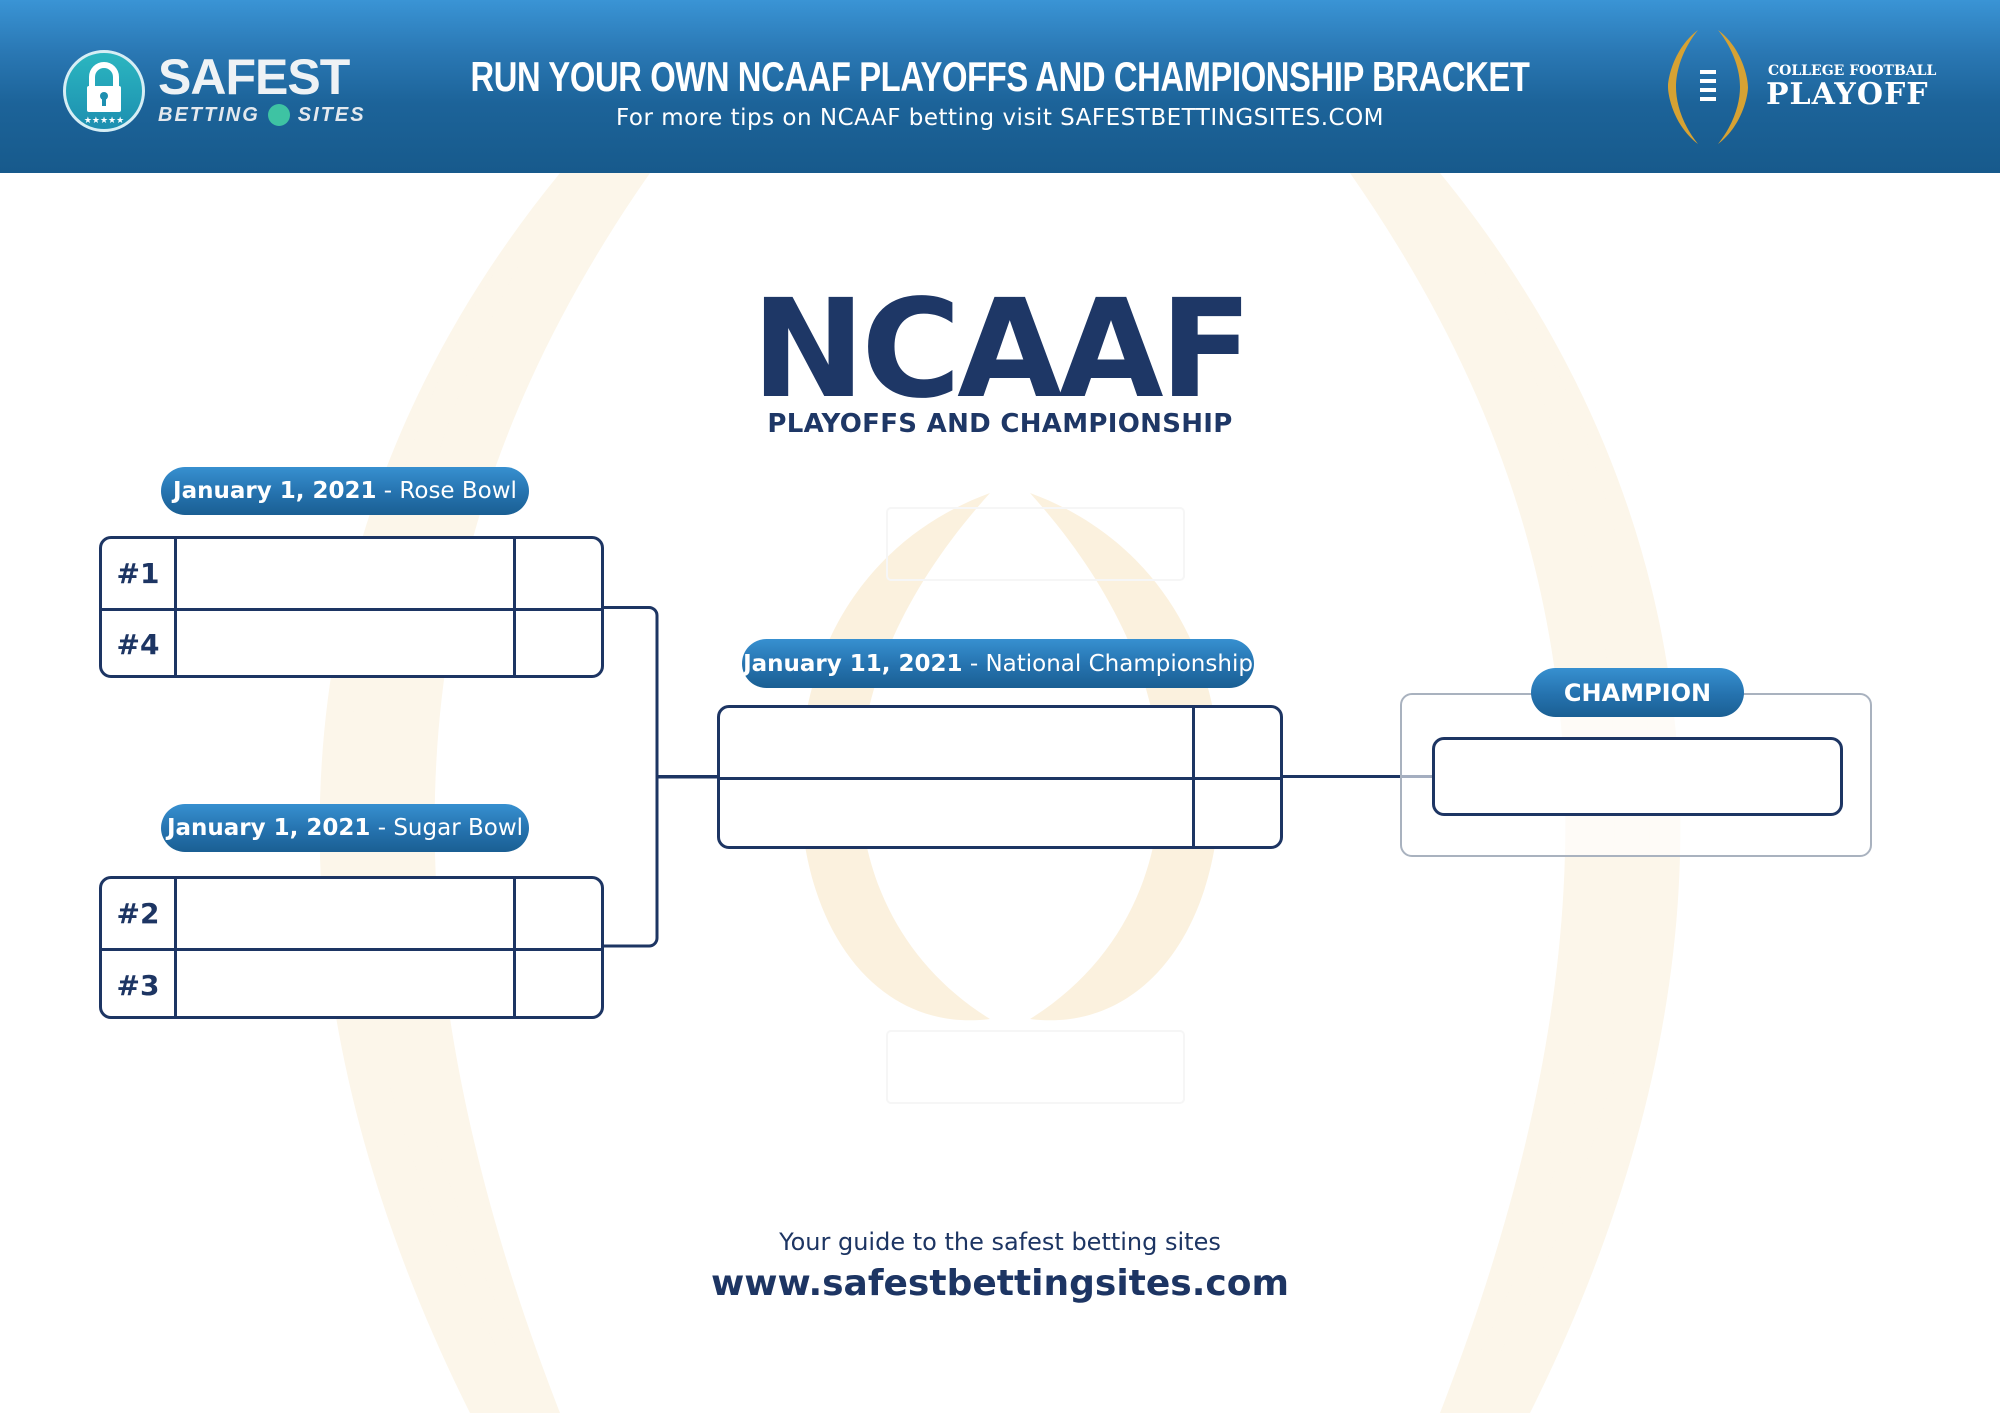 The width and height of the screenshot is (2000, 1413). I want to click on seed-label: #1, so click(139, 573).